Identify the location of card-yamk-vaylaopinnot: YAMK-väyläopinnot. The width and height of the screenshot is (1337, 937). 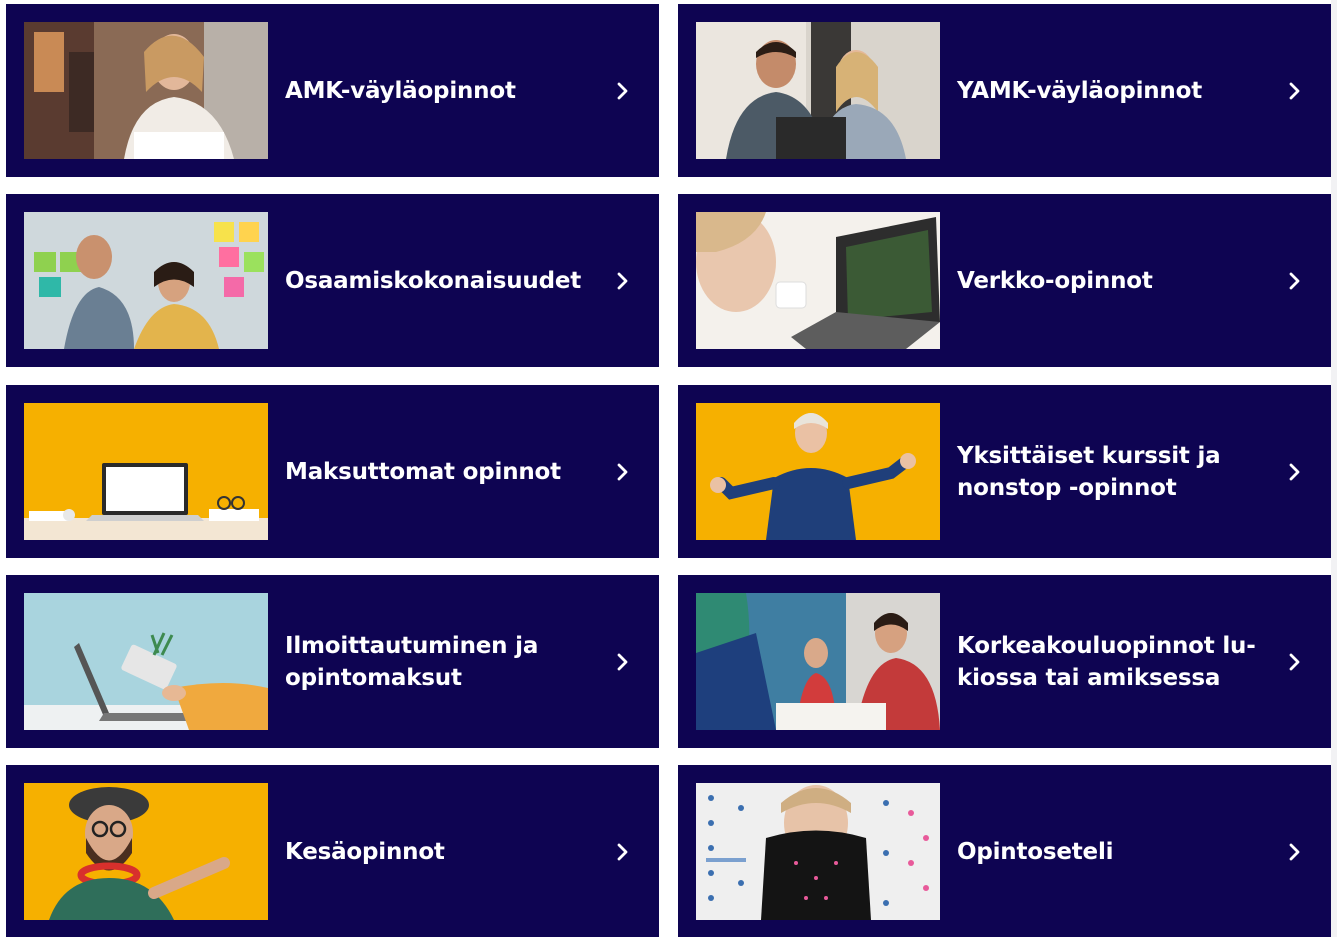
(1004, 90).